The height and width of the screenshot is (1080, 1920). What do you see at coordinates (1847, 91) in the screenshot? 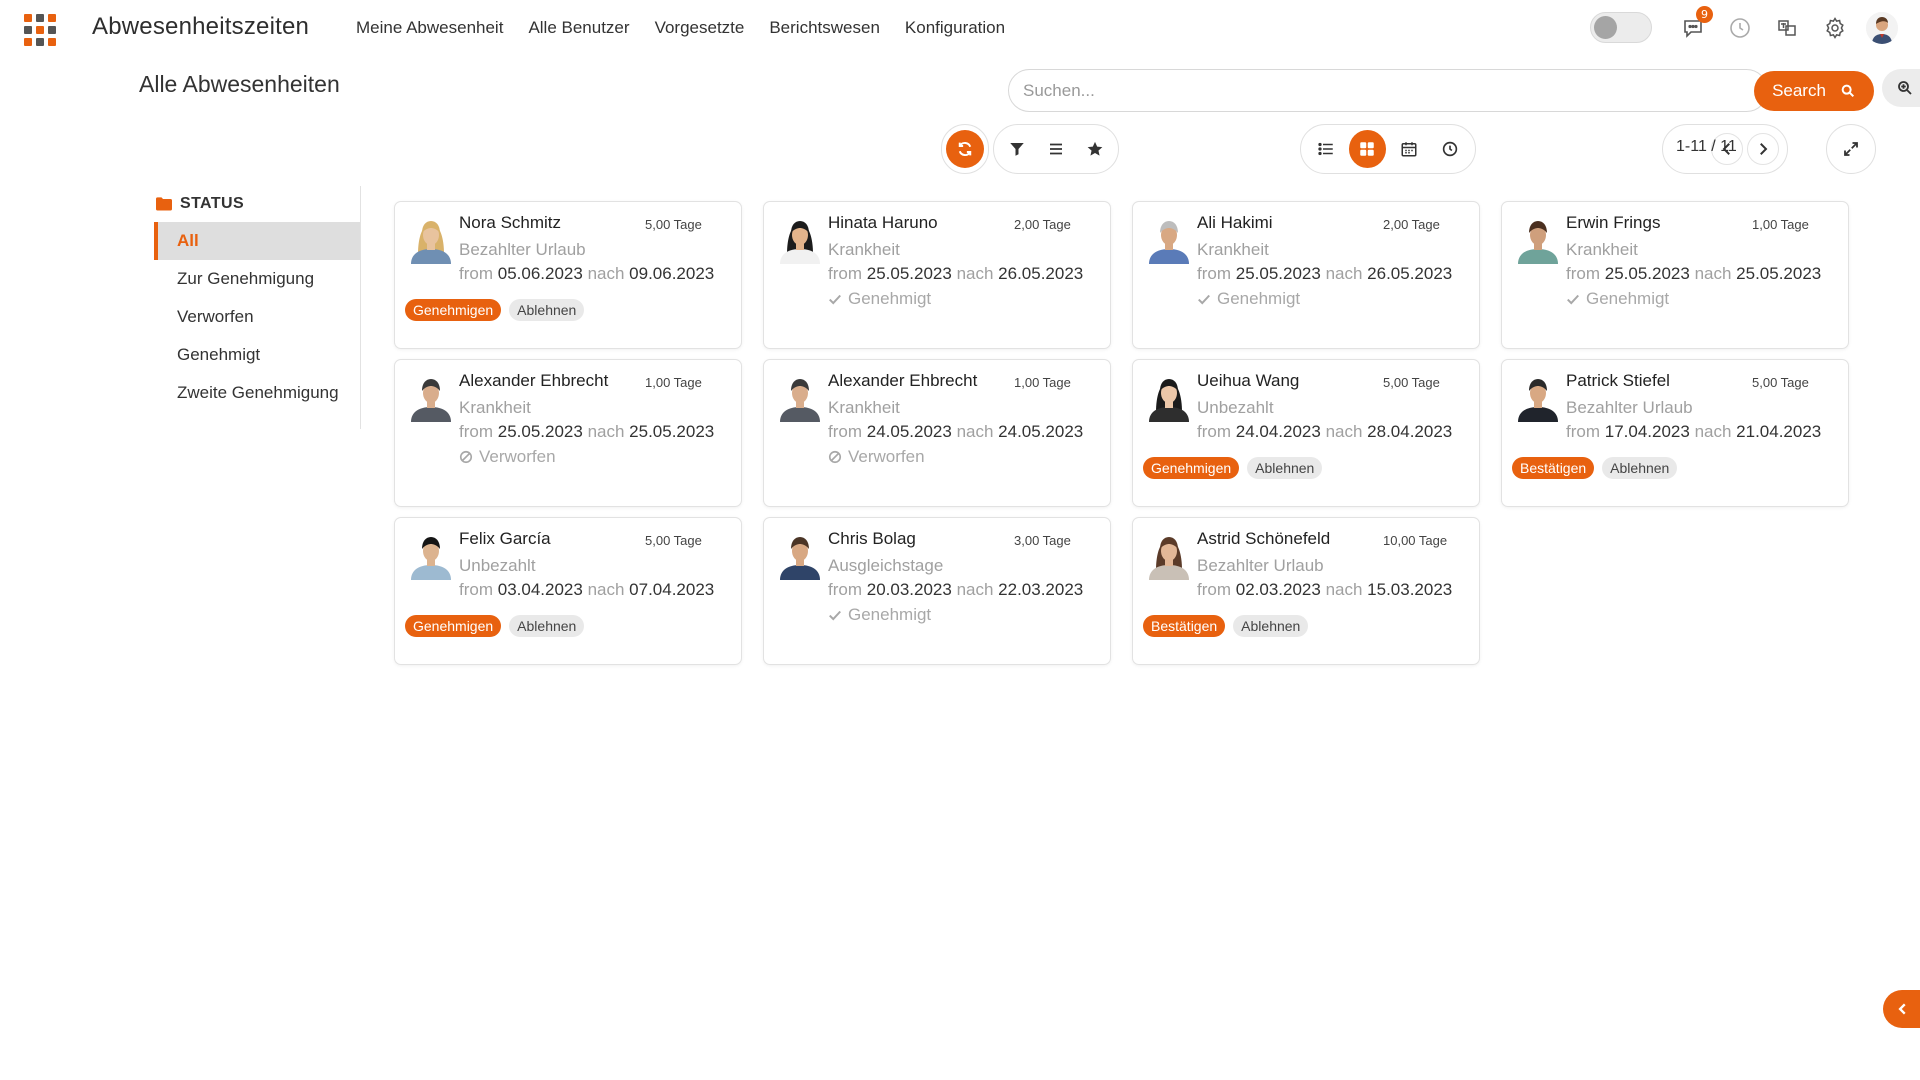
I see `search-icon` at bounding box center [1847, 91].